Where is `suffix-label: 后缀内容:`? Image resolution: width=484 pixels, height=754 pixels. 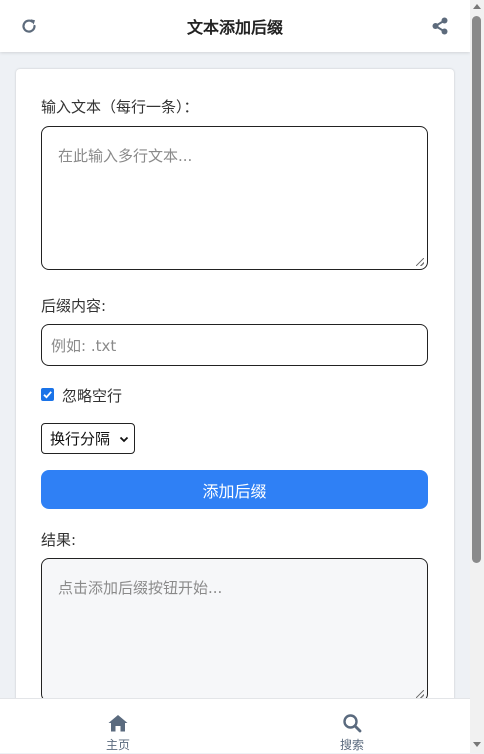 suffix-label: 后缀内容: is located at coordinates (74, 306).